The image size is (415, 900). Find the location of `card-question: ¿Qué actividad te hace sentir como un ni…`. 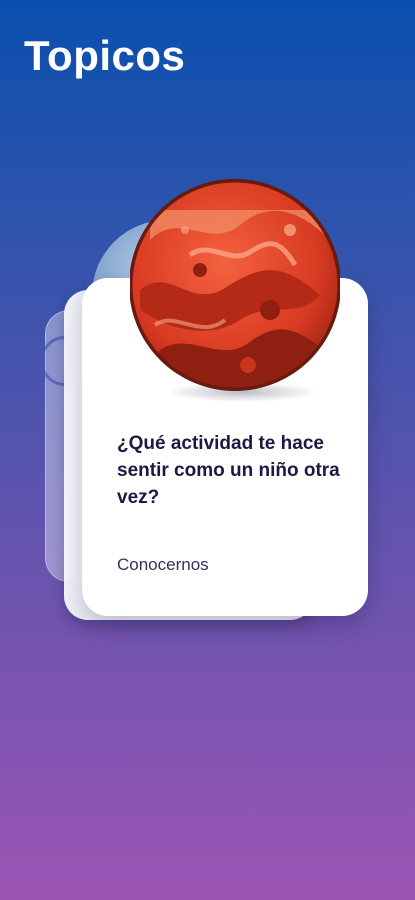

card-question: ¿Qué actividad te hace sentir como un ni… is located at coordinates (228, 470).